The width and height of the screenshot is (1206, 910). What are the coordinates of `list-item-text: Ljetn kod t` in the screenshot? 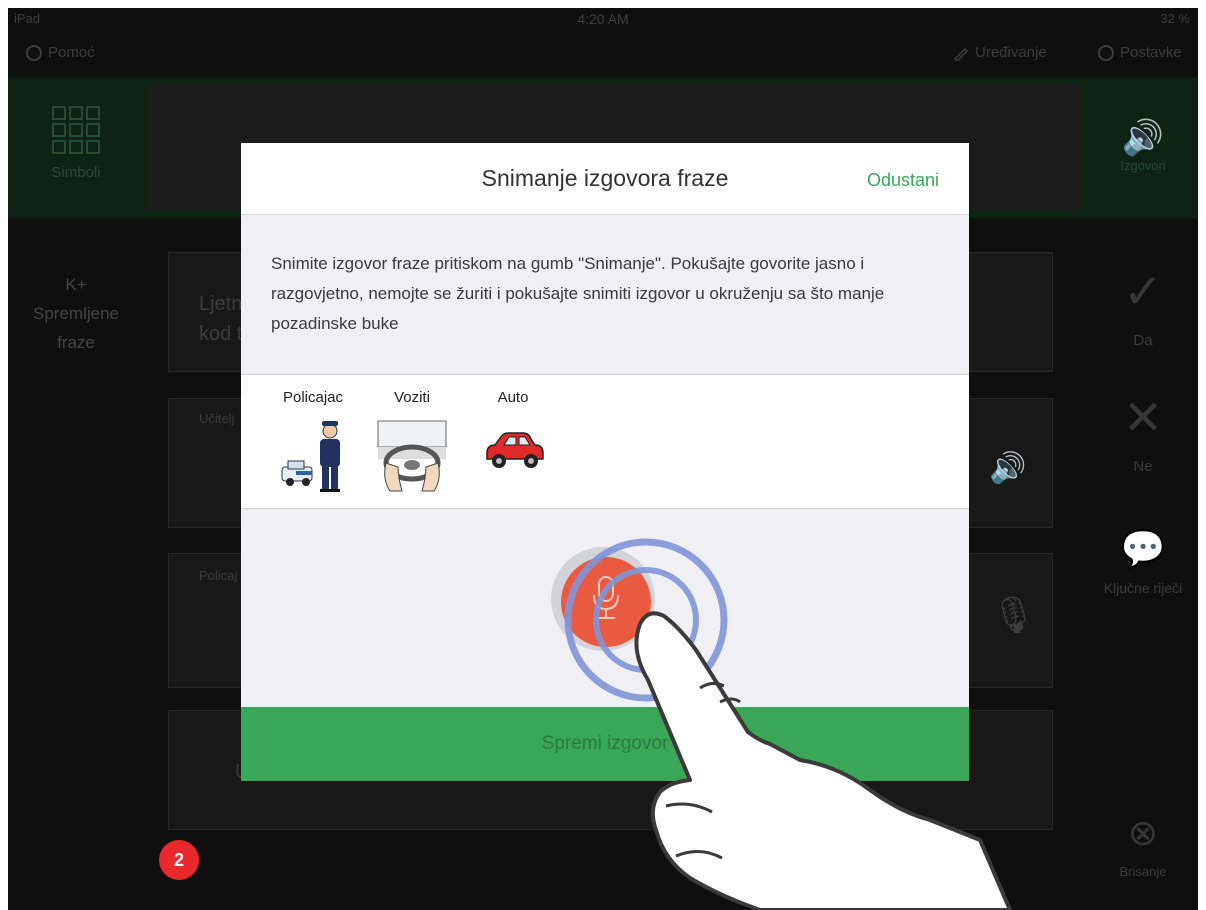 It's located at (221, 319).